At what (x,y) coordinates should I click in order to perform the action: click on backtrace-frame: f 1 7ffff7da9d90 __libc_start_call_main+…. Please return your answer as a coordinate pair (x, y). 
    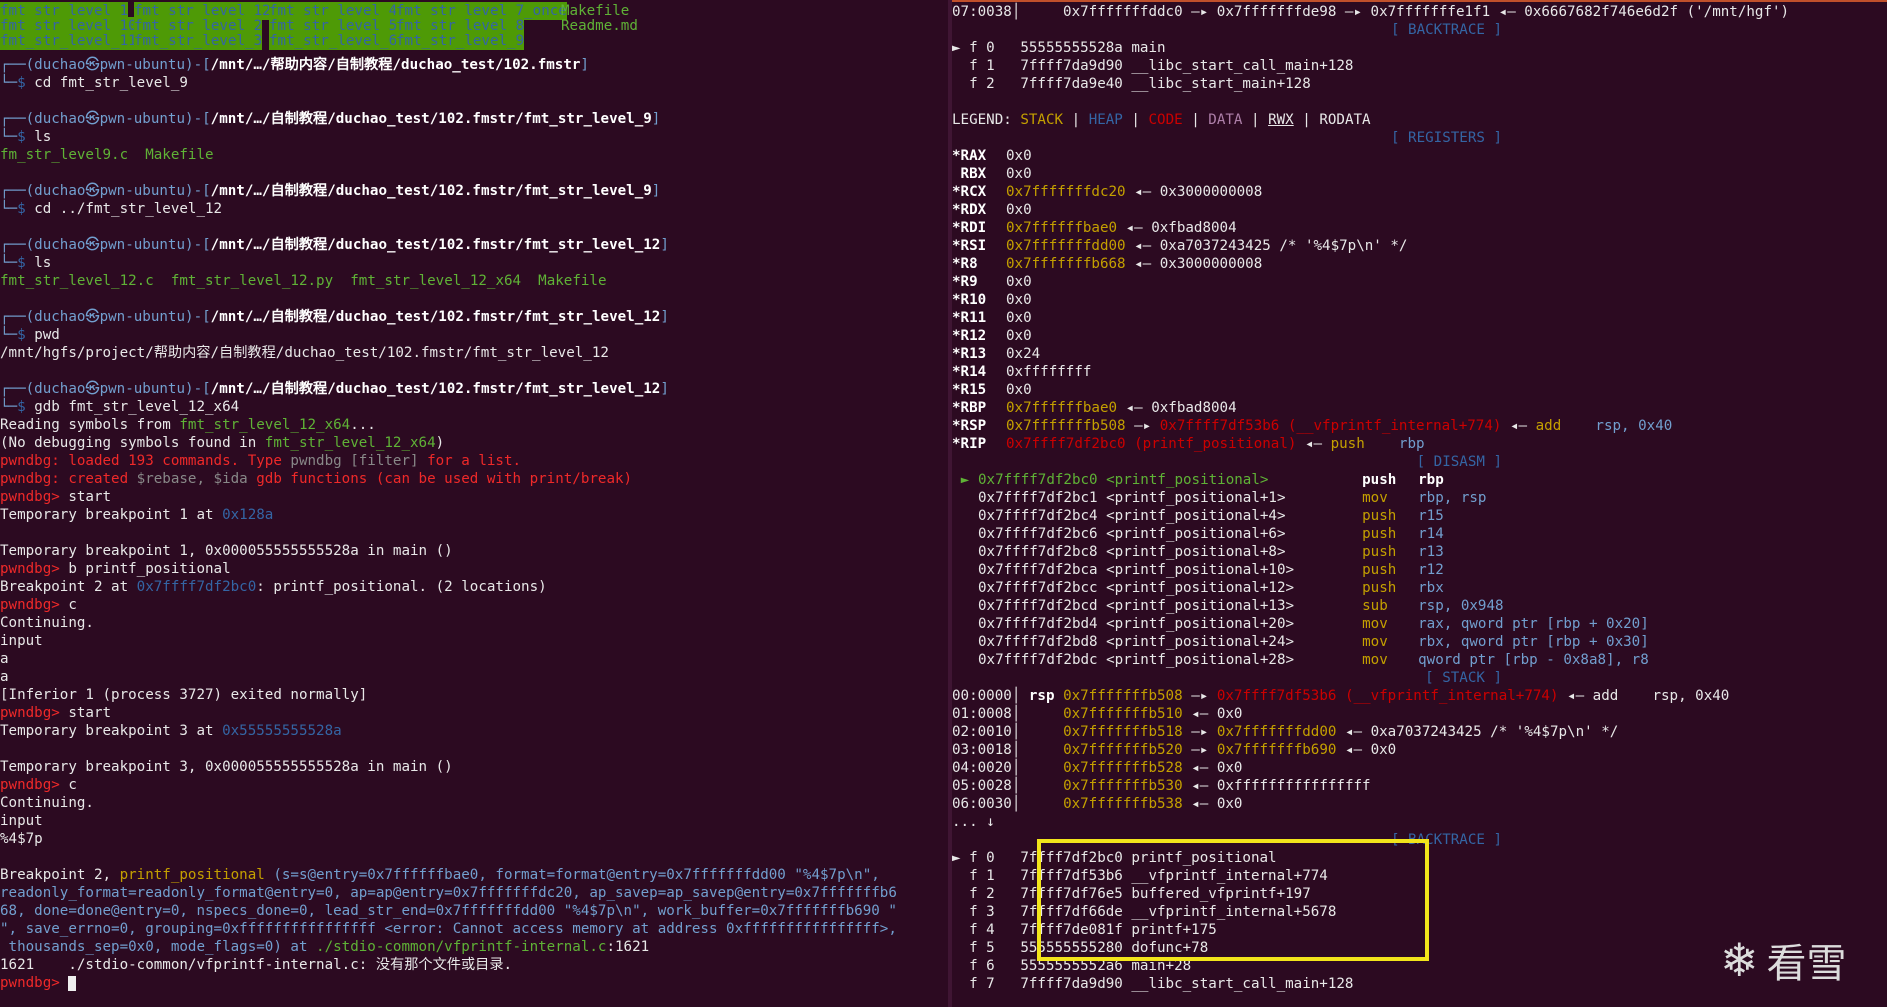
    Looking at the image, I should click on (1419, 66).